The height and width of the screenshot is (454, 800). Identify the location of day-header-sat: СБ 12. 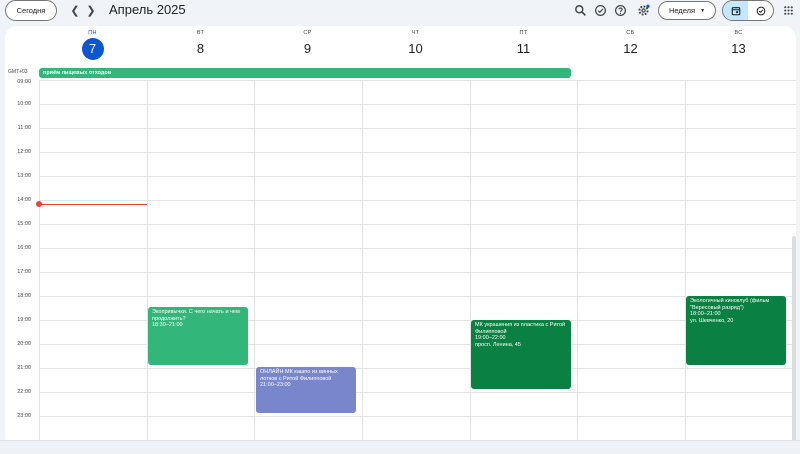
(630, 45).